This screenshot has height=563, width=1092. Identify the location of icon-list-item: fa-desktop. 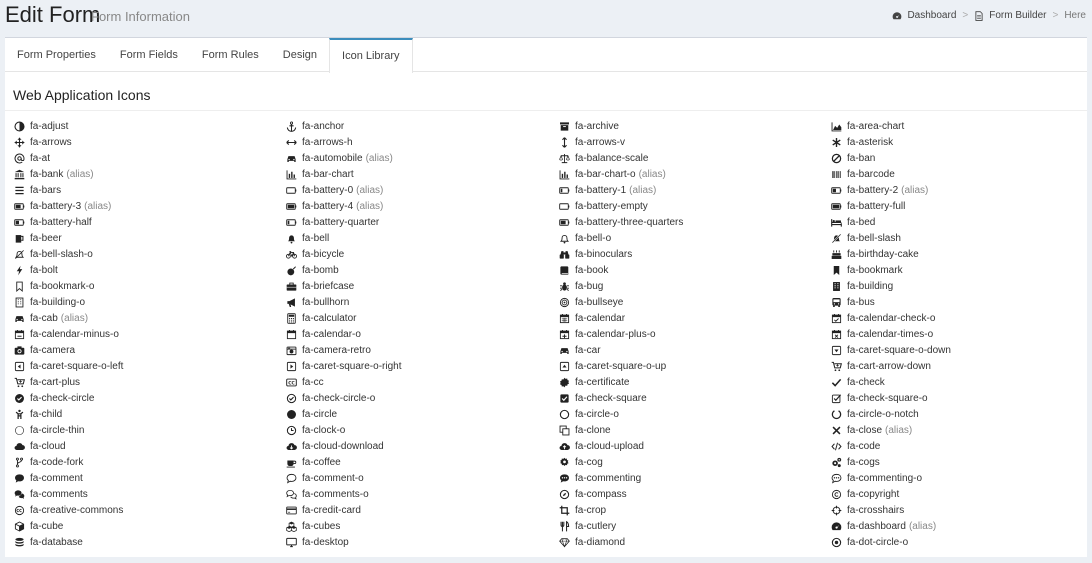
(422, 542).